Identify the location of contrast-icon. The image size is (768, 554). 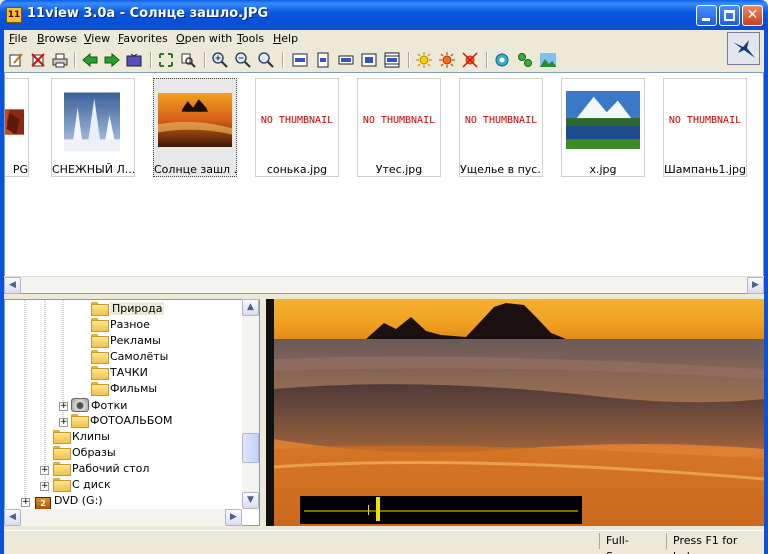
(447, 60).